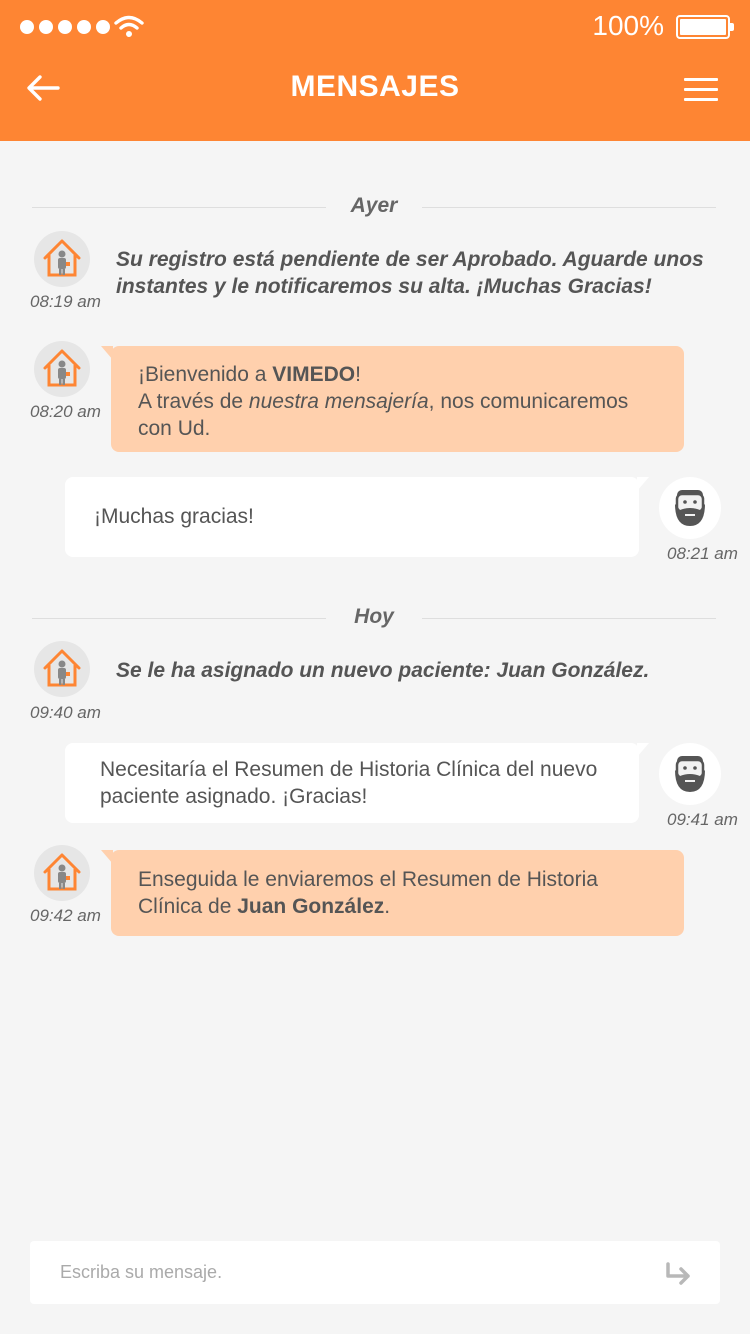 This screenshot has width=750, height=1334. I want to click on day-label: Ayer, so click(374, 205).